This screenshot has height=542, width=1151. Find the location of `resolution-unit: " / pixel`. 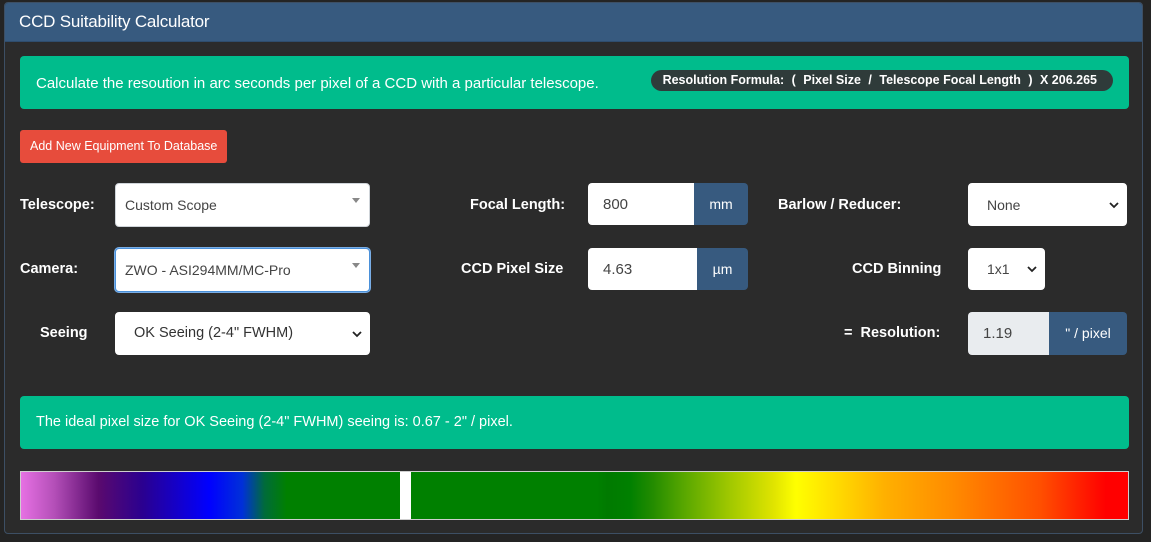

resolution-unit: " / pixel is located at coordinates (1088, 333).